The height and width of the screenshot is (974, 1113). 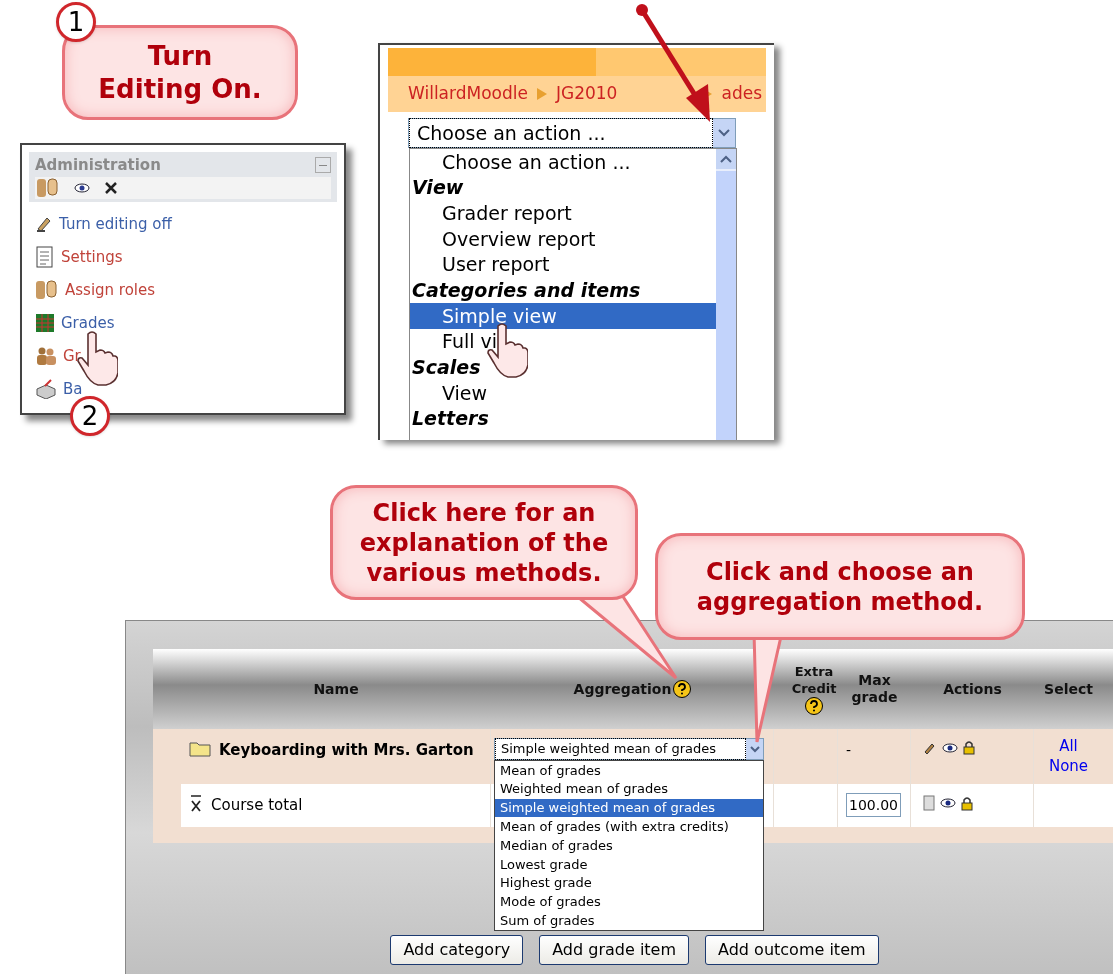 I want to click on dropdown-option: View, so click(x=563, y=393).